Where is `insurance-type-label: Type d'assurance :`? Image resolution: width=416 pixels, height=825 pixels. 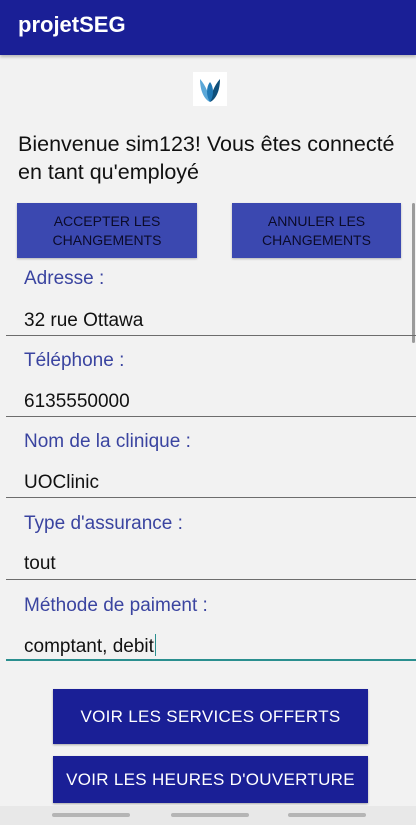
insurance-type-label: Type d'assurance : is located at coordinates (103, 523).